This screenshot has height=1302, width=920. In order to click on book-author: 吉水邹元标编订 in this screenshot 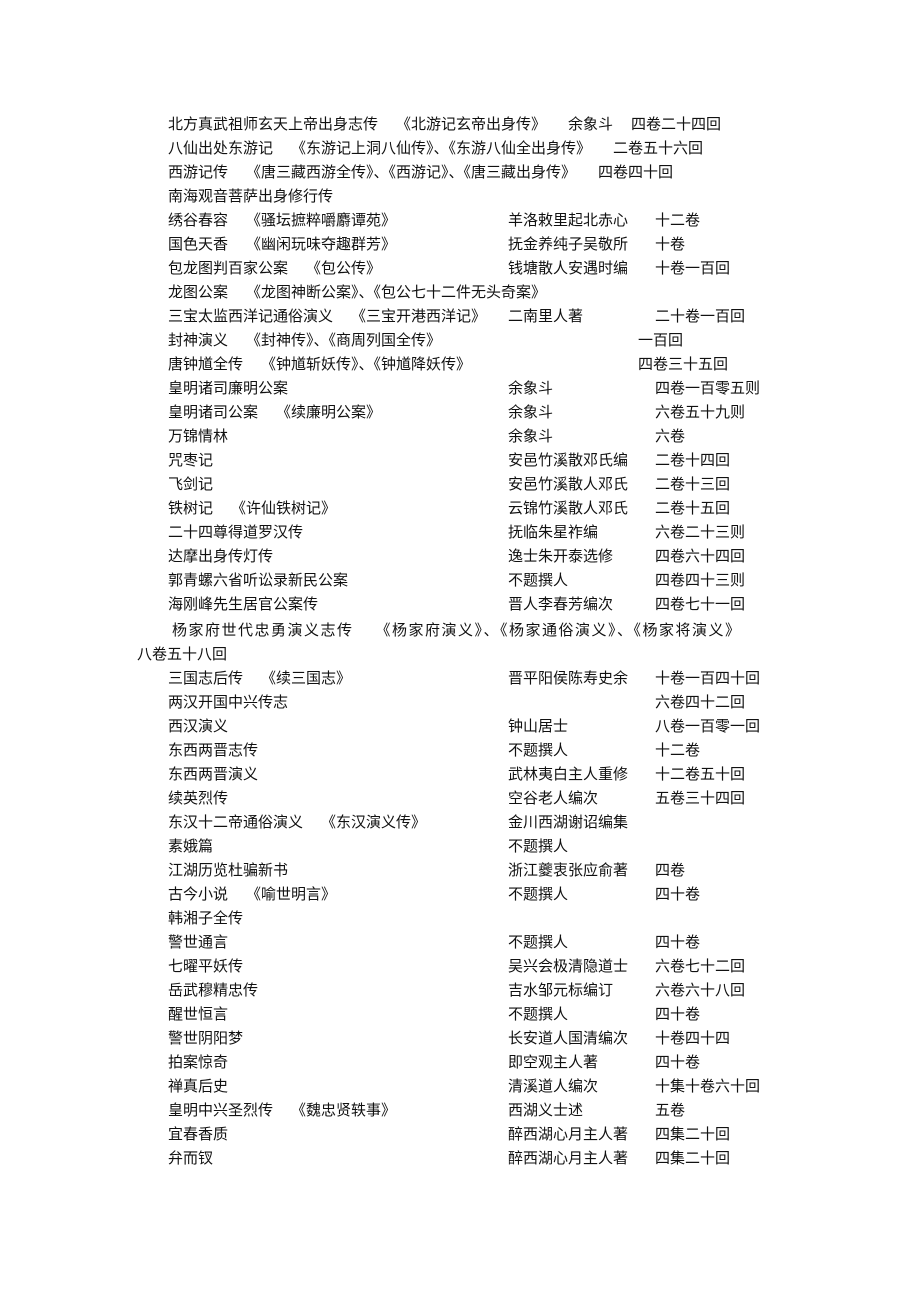, I will do `click(561, 990)`.